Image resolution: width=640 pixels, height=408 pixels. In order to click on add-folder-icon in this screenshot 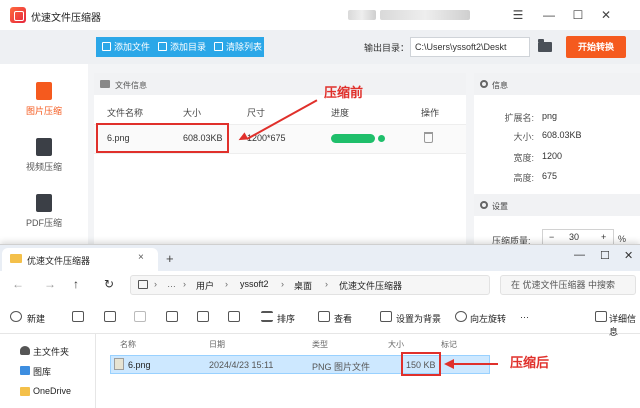, I will do `click(162, 46)`.